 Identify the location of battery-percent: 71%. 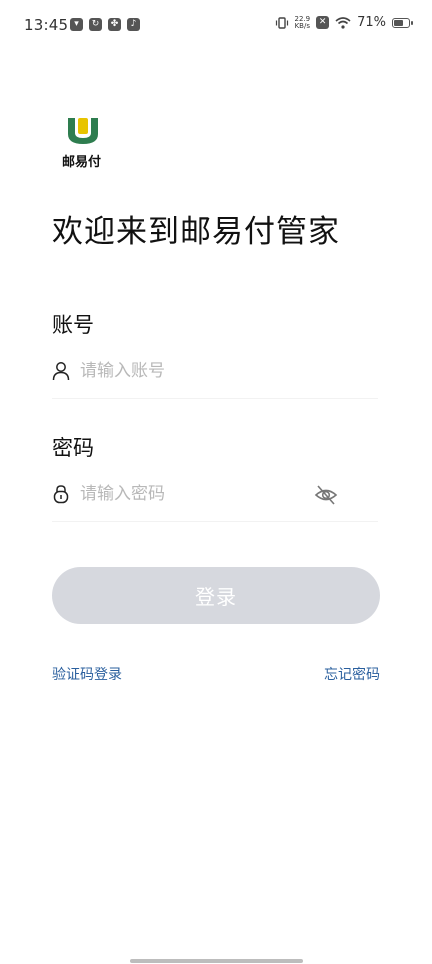
(371, 22).